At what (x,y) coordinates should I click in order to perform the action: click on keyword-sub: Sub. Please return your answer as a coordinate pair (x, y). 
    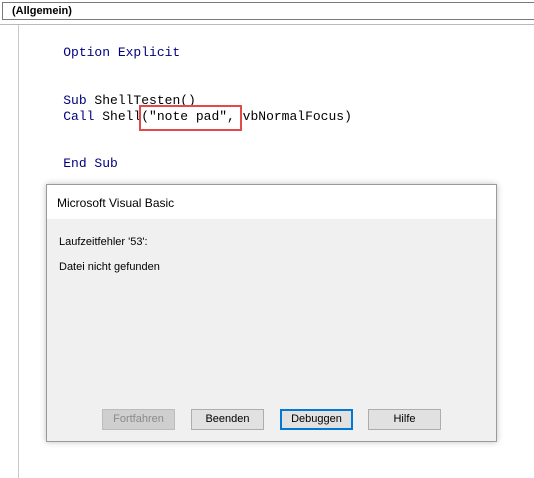
    Looking at the image, I should click on (75, 100).